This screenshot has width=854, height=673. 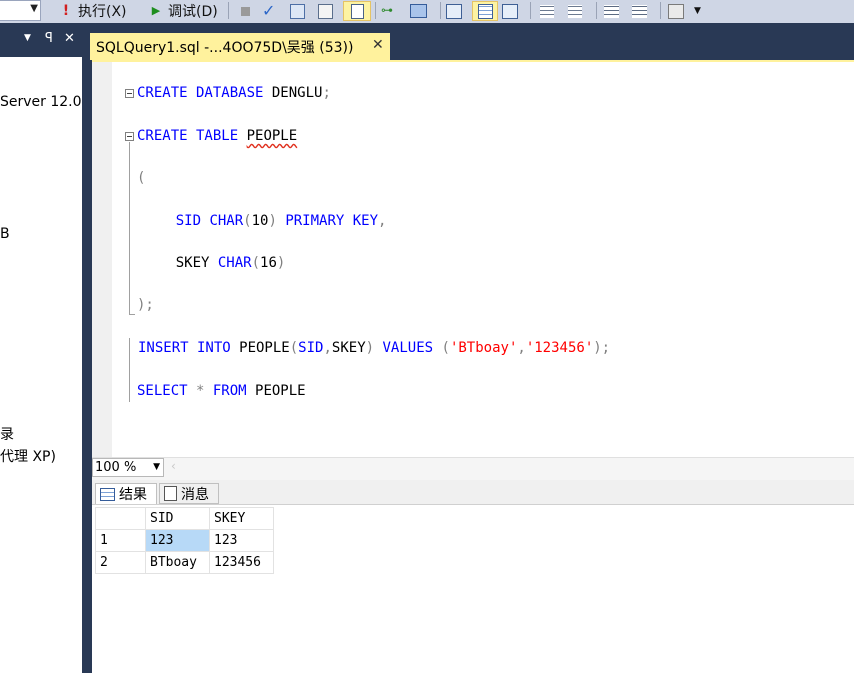 I want to click on tab-messages-label: 消息, so click(x=195, y=494).